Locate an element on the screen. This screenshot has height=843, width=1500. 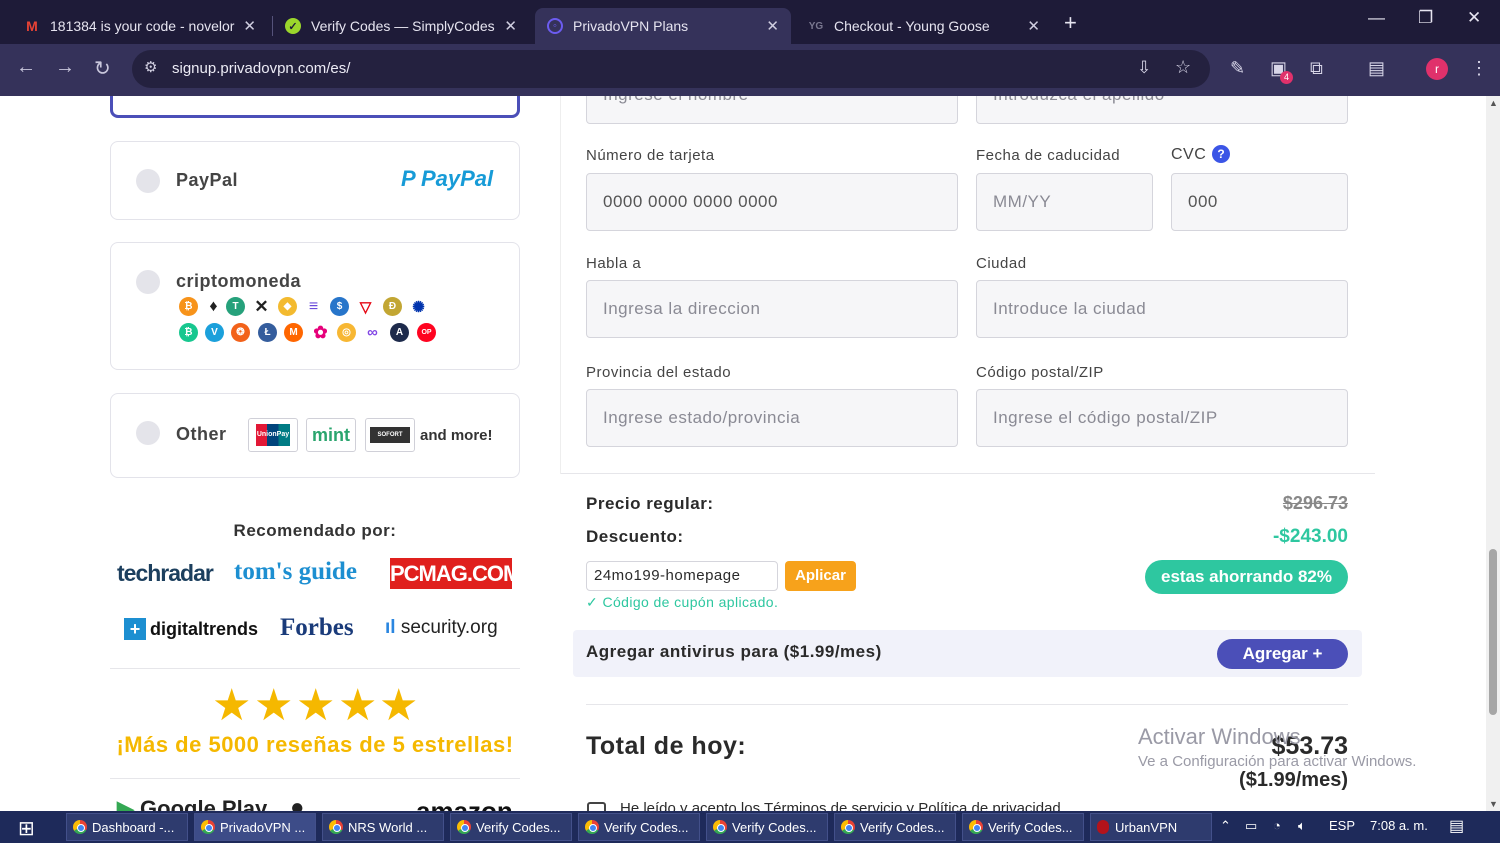
city-input: Introduce la ciudad is located at coordinates (1162, 309).